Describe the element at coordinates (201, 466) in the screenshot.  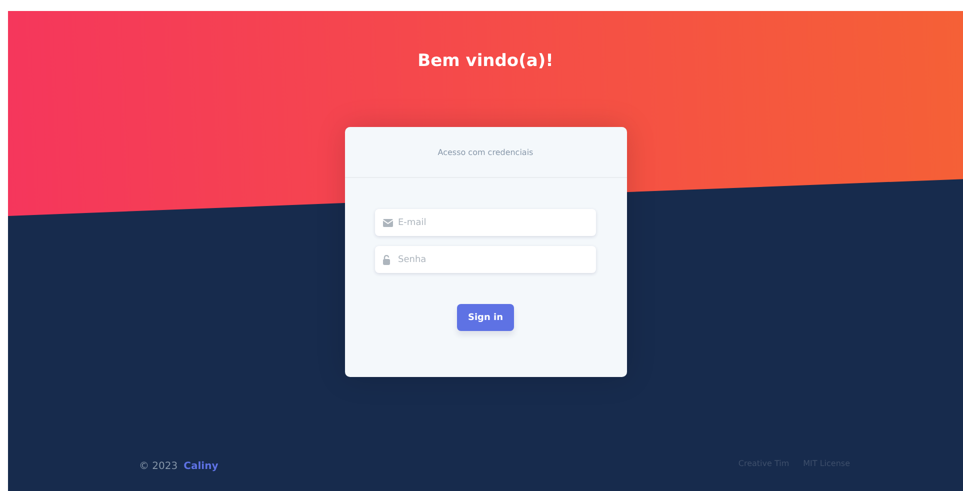
I see `brand-link: Caliny` at that location.